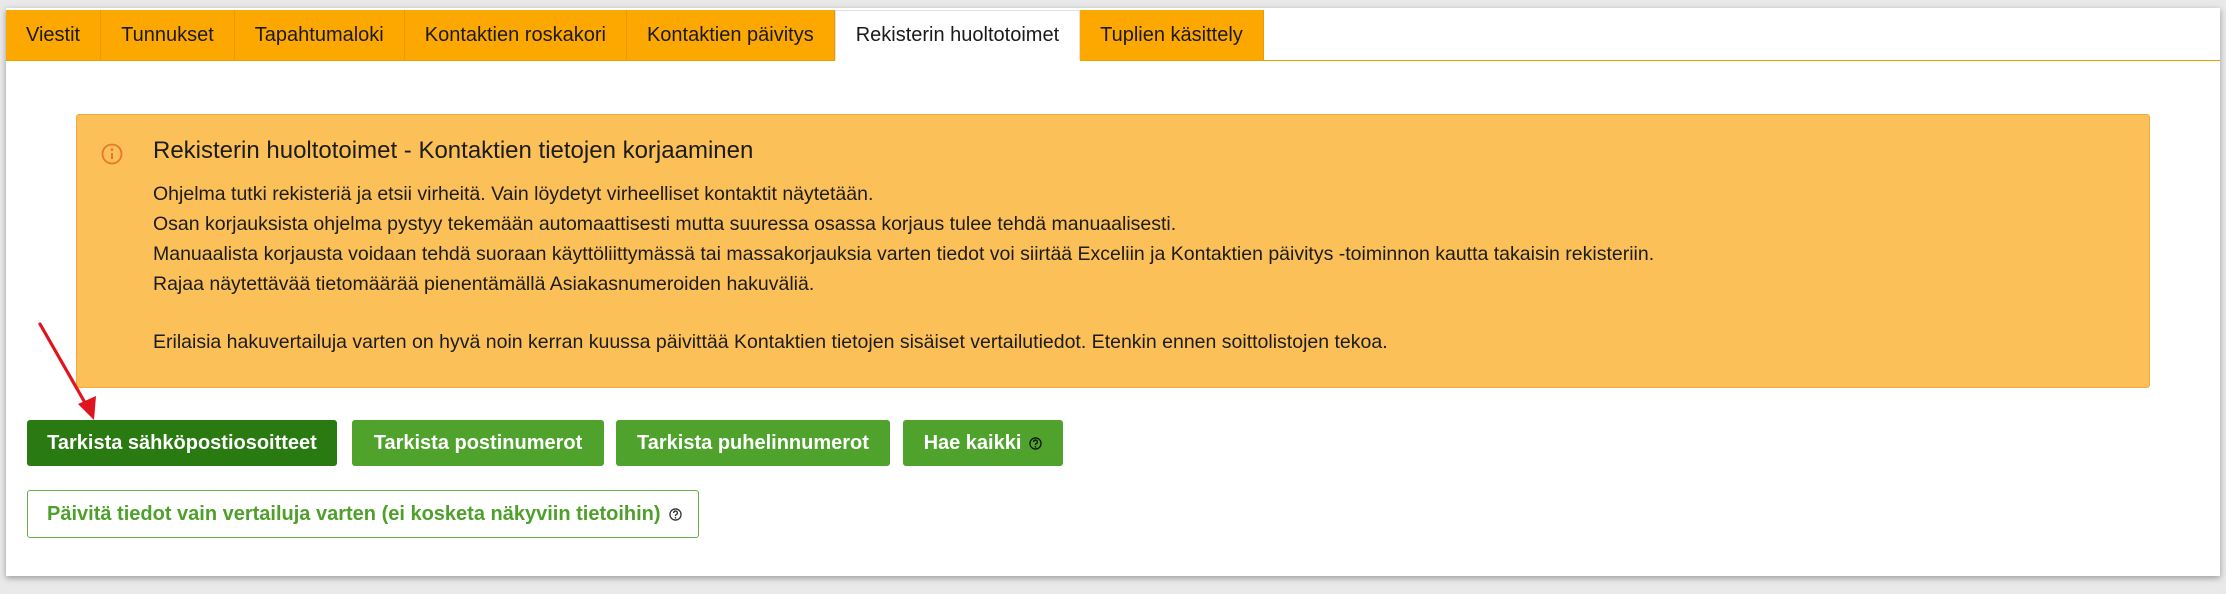  Describe the element at coordinates (54, 35) in the screenshot. I see `tab-viestit: Viestit` at that location.